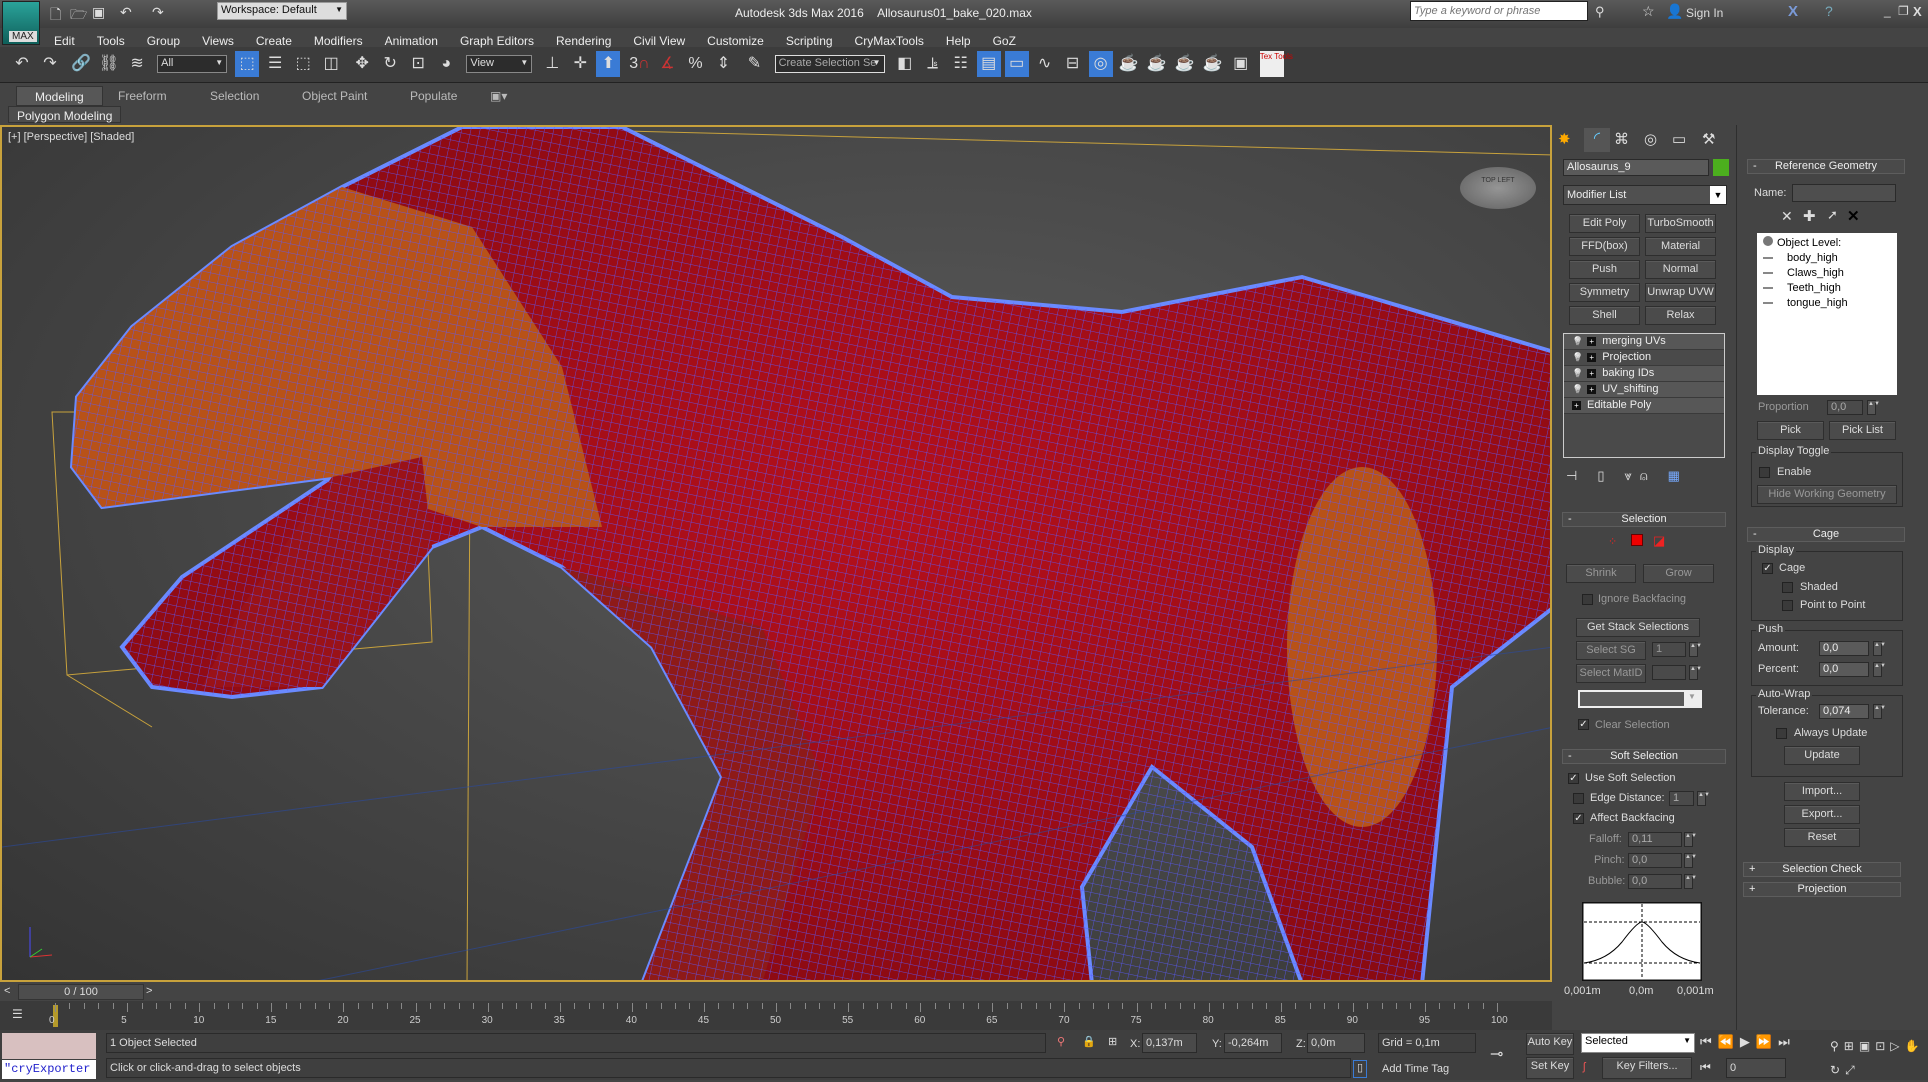 Image resolution: width=1928 pixels, height=1082 pixels. I want to click on bubble-field: 0,0, so click(1655, 881).